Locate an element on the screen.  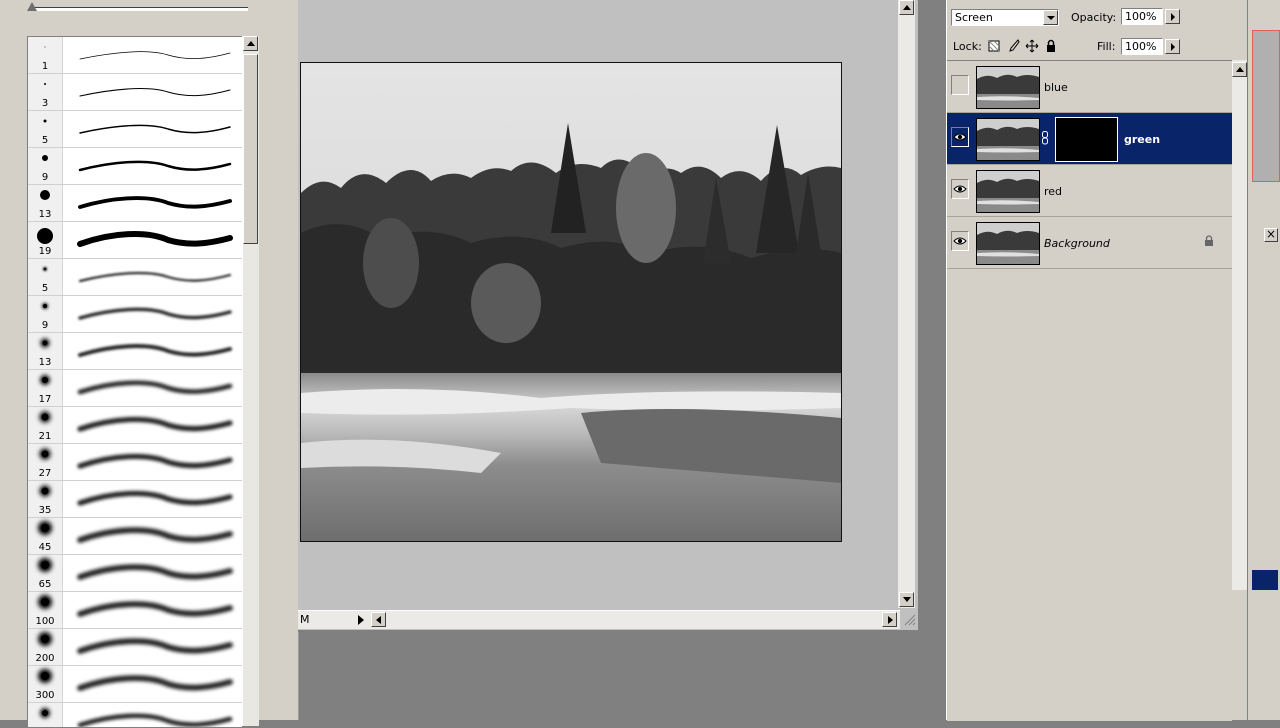
eye-icon is located at coordinates (960, 241).